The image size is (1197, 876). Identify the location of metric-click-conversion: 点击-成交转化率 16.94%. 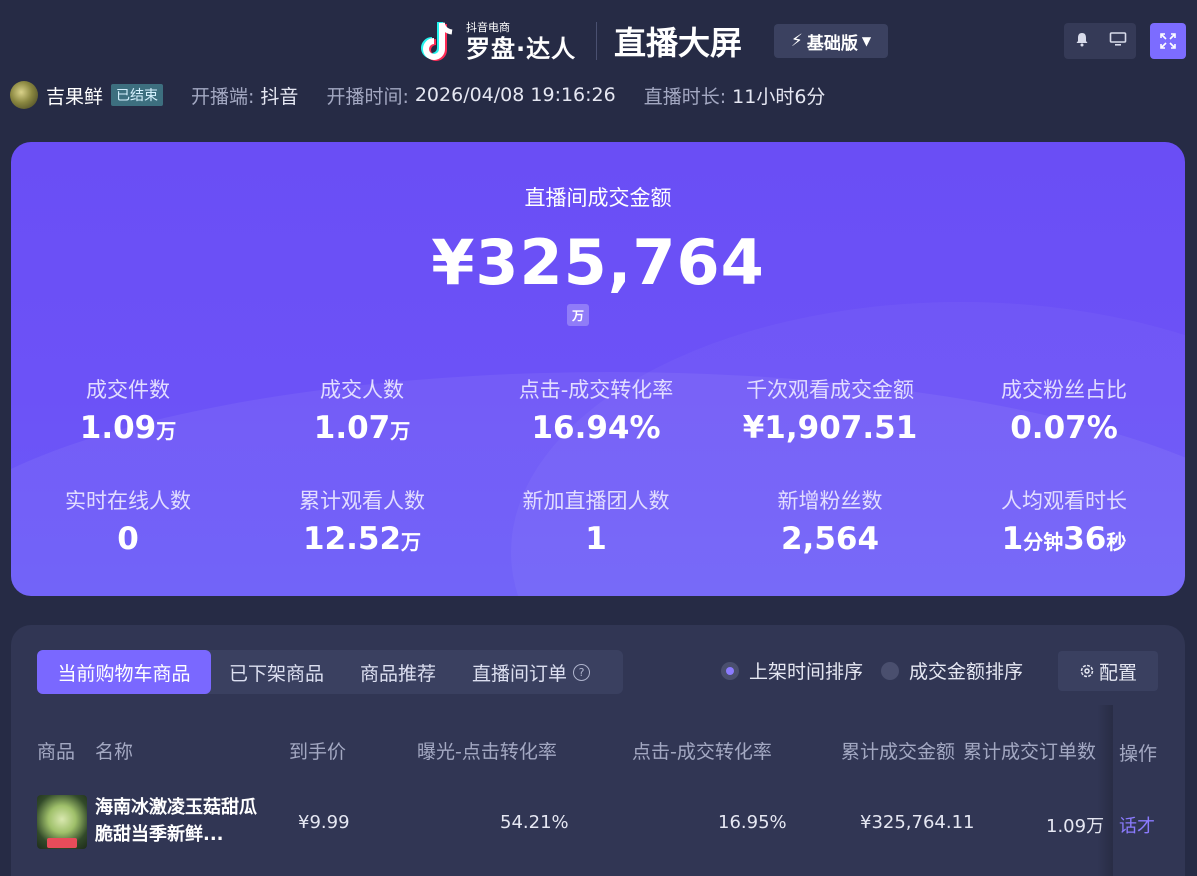
(596, 410).